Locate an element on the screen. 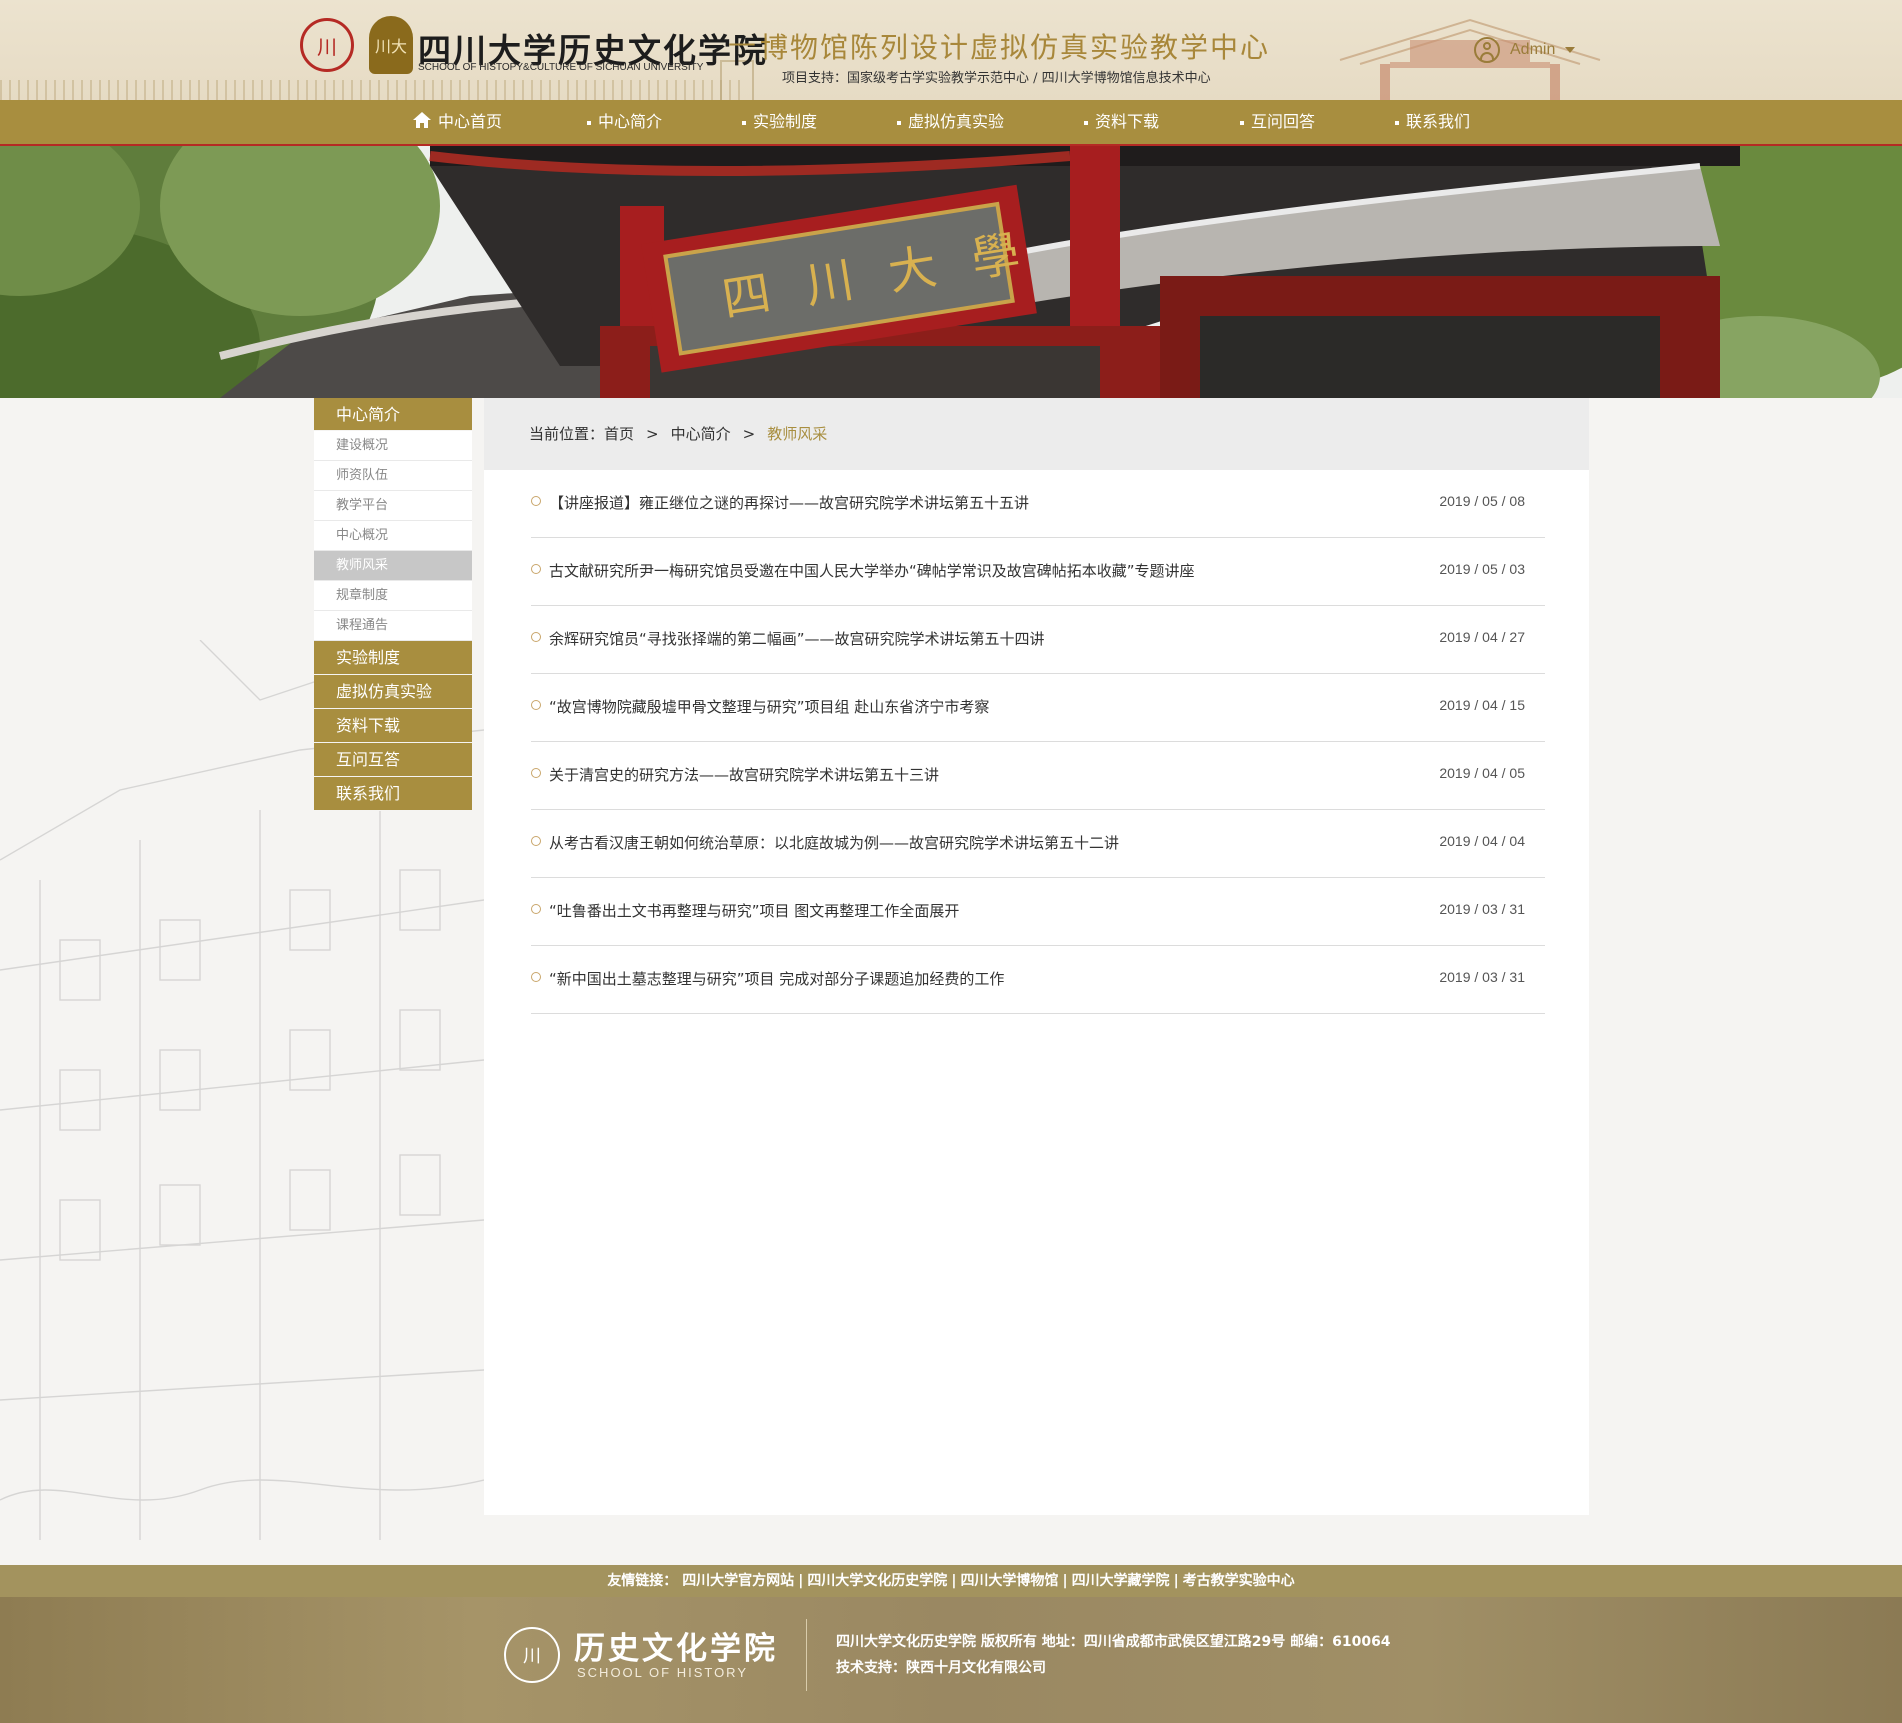 This screenshot has height=1723, width=1902. fence-decoration is located at coordinates (370, 90).